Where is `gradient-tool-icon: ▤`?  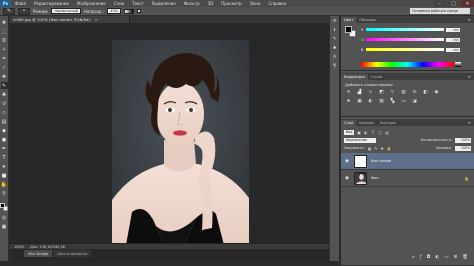
gradient-tool-icon: ▤ is located at coordinates (4, 121).